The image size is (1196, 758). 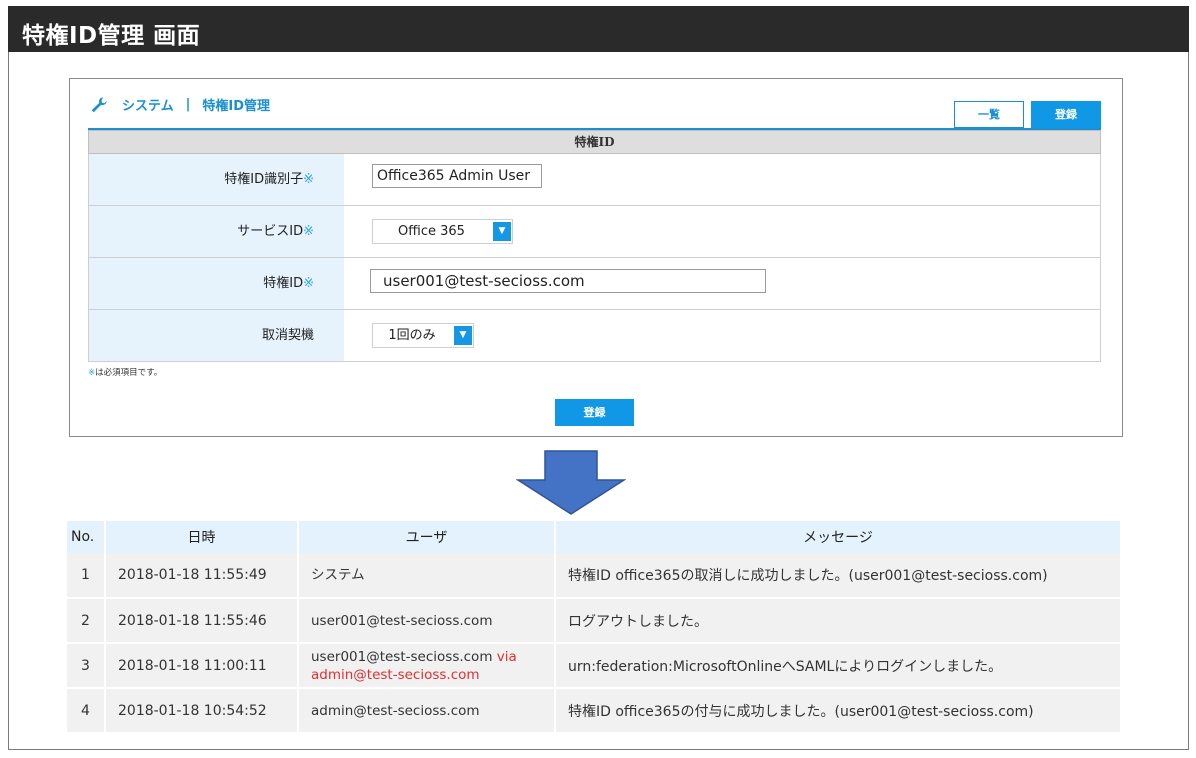 What do you see at coordinates (216, 231) in the screenshot?
I see `service-label: サービスID※` at bounding box center [216, 231].